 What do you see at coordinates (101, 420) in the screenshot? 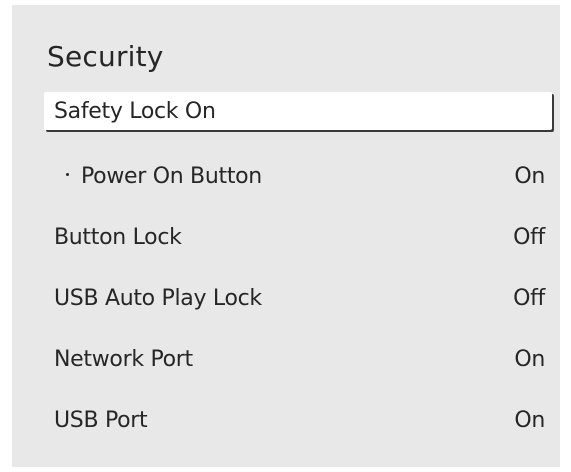
I see `menu-item-label: USB Port` at bounding box center [101, 420].